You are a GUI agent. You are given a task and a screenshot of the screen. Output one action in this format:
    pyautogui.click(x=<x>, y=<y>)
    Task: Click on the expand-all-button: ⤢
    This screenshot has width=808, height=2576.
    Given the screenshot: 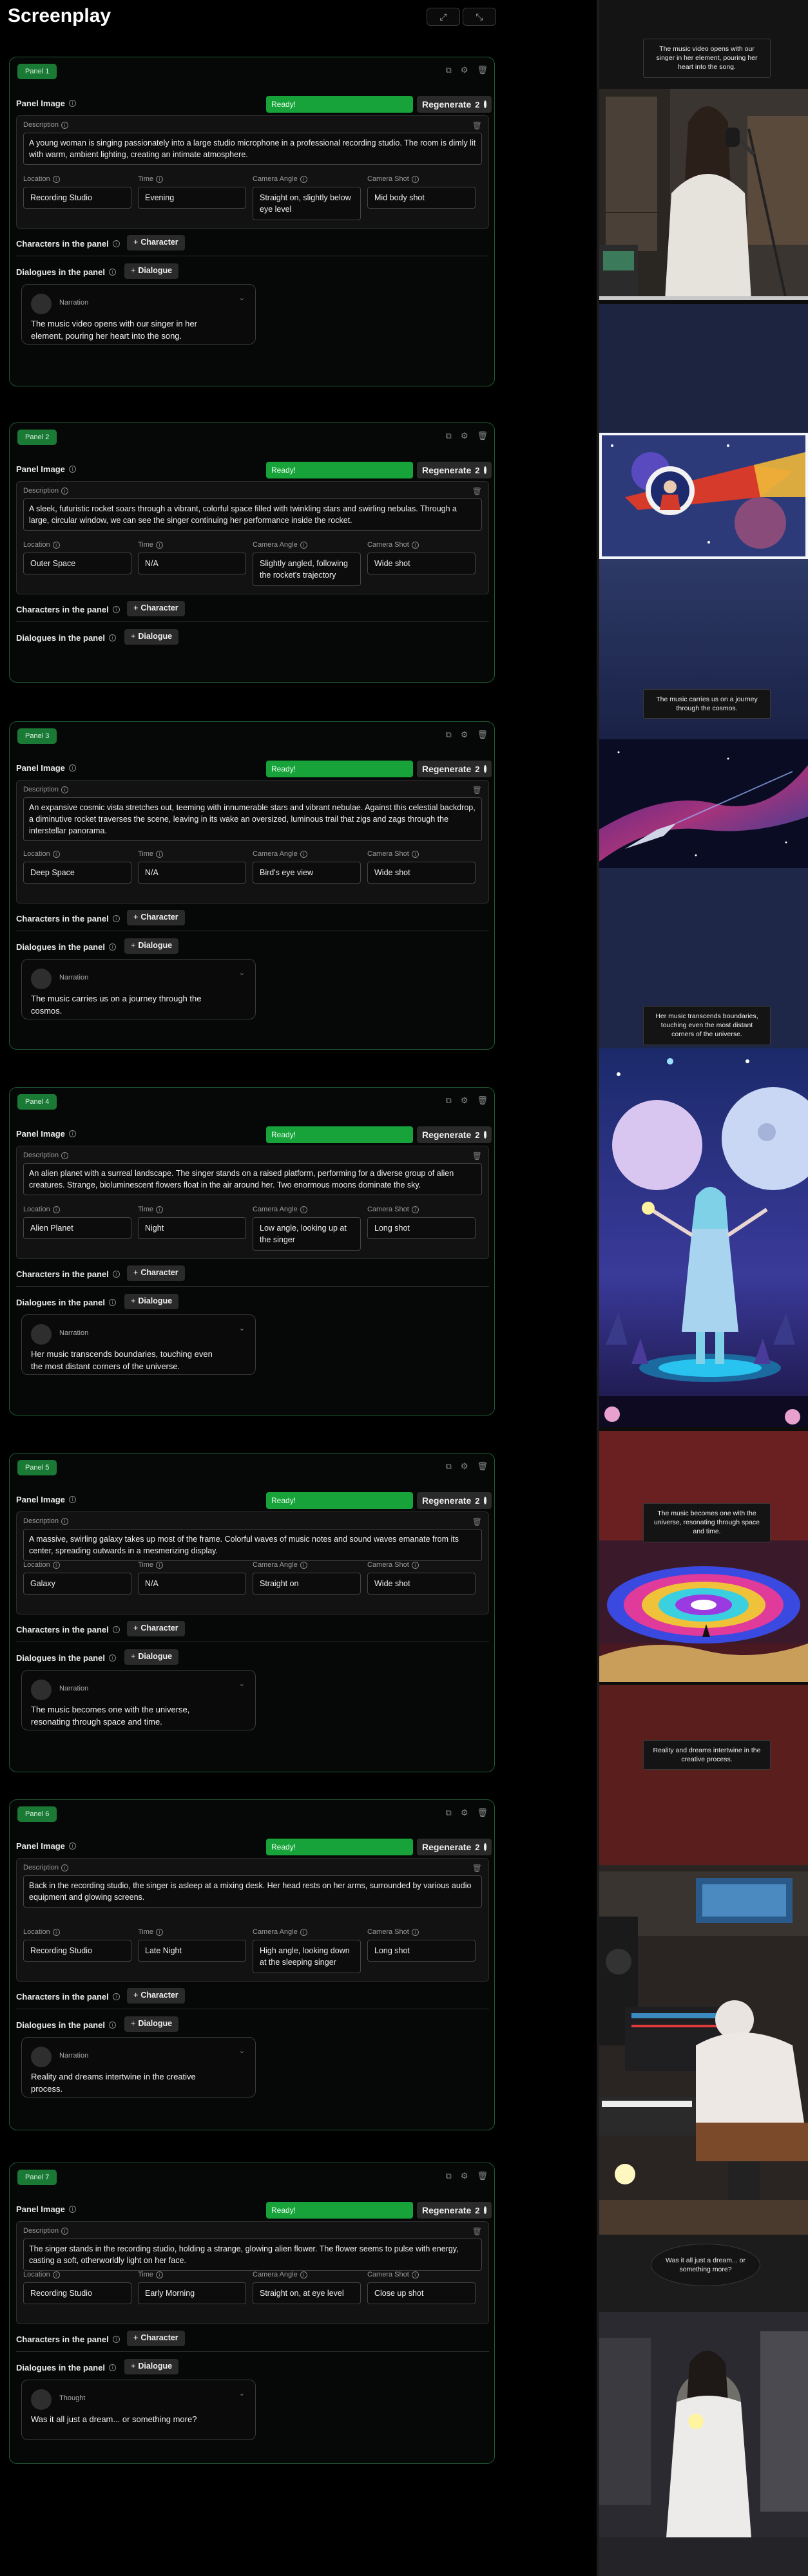 What is the action you would take?
    pyautogui.click(x=444, y=17)
    